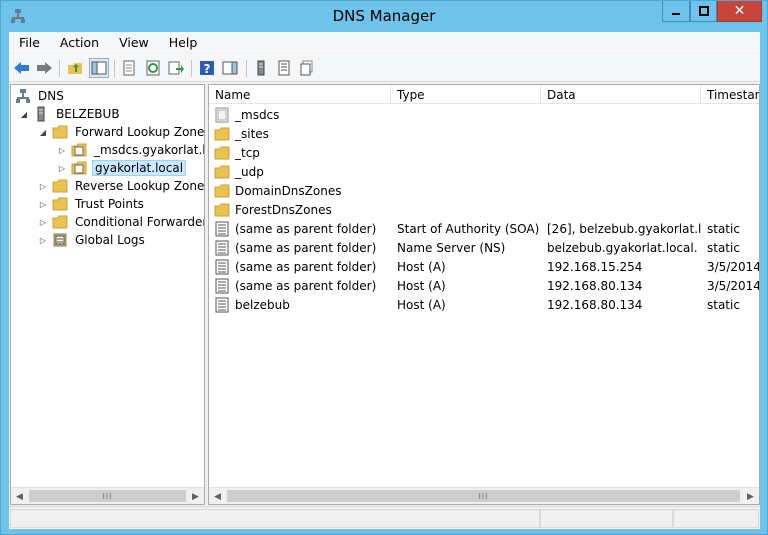  Describe the element at coordinates (262, 304) in the screenshot. I see `row-name: belzebub` at that location.